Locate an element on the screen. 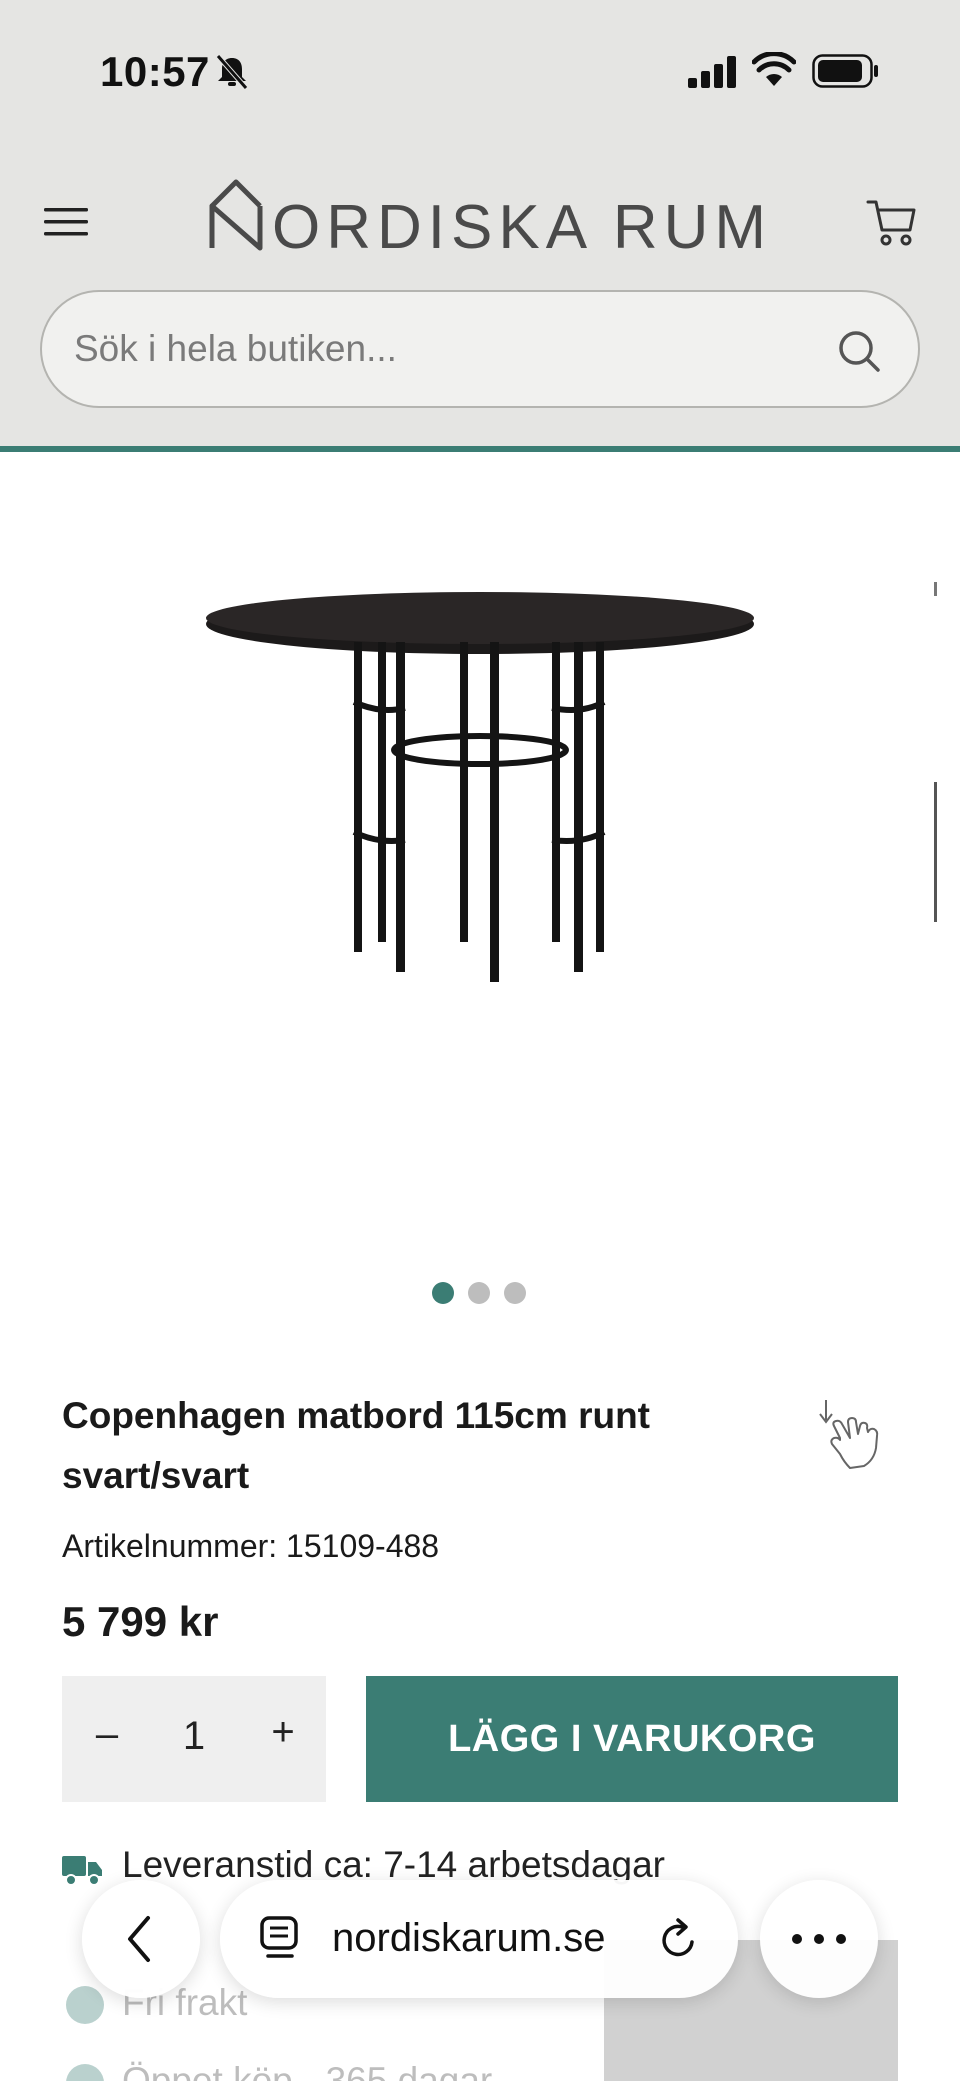  back-icon is located at coordinates (139, 1939).